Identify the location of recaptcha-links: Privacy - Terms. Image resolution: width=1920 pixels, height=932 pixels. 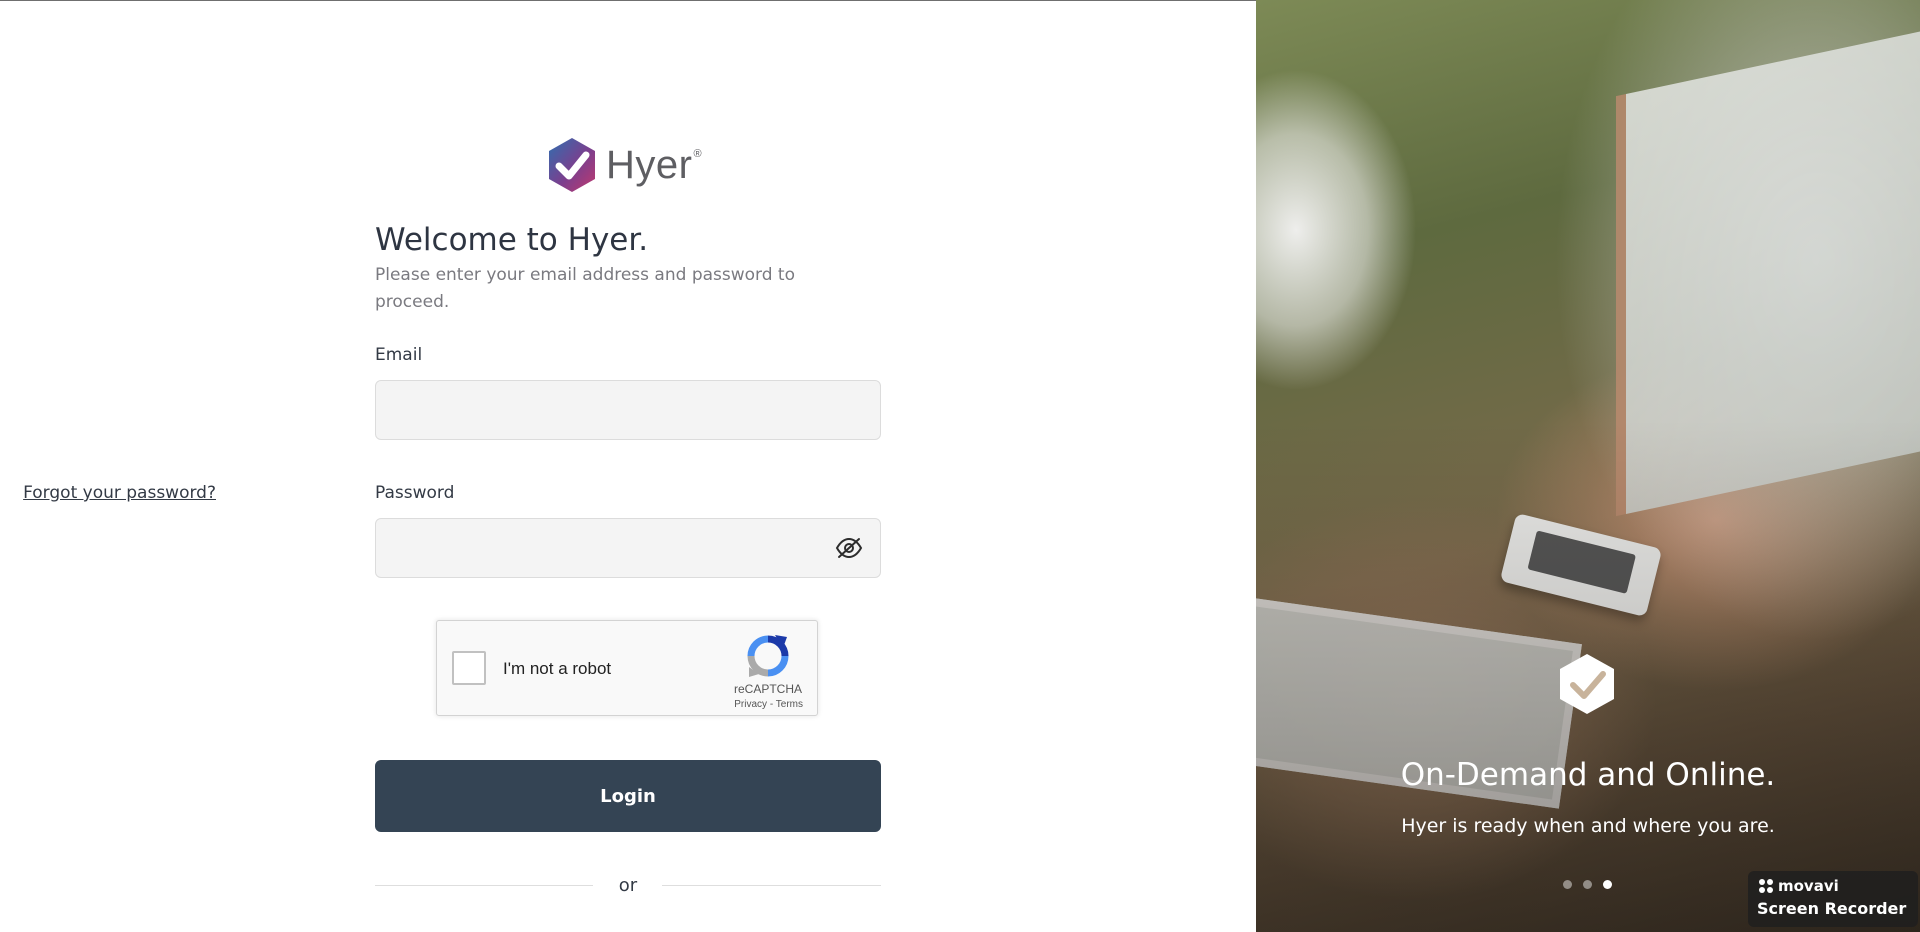
(768, 704).